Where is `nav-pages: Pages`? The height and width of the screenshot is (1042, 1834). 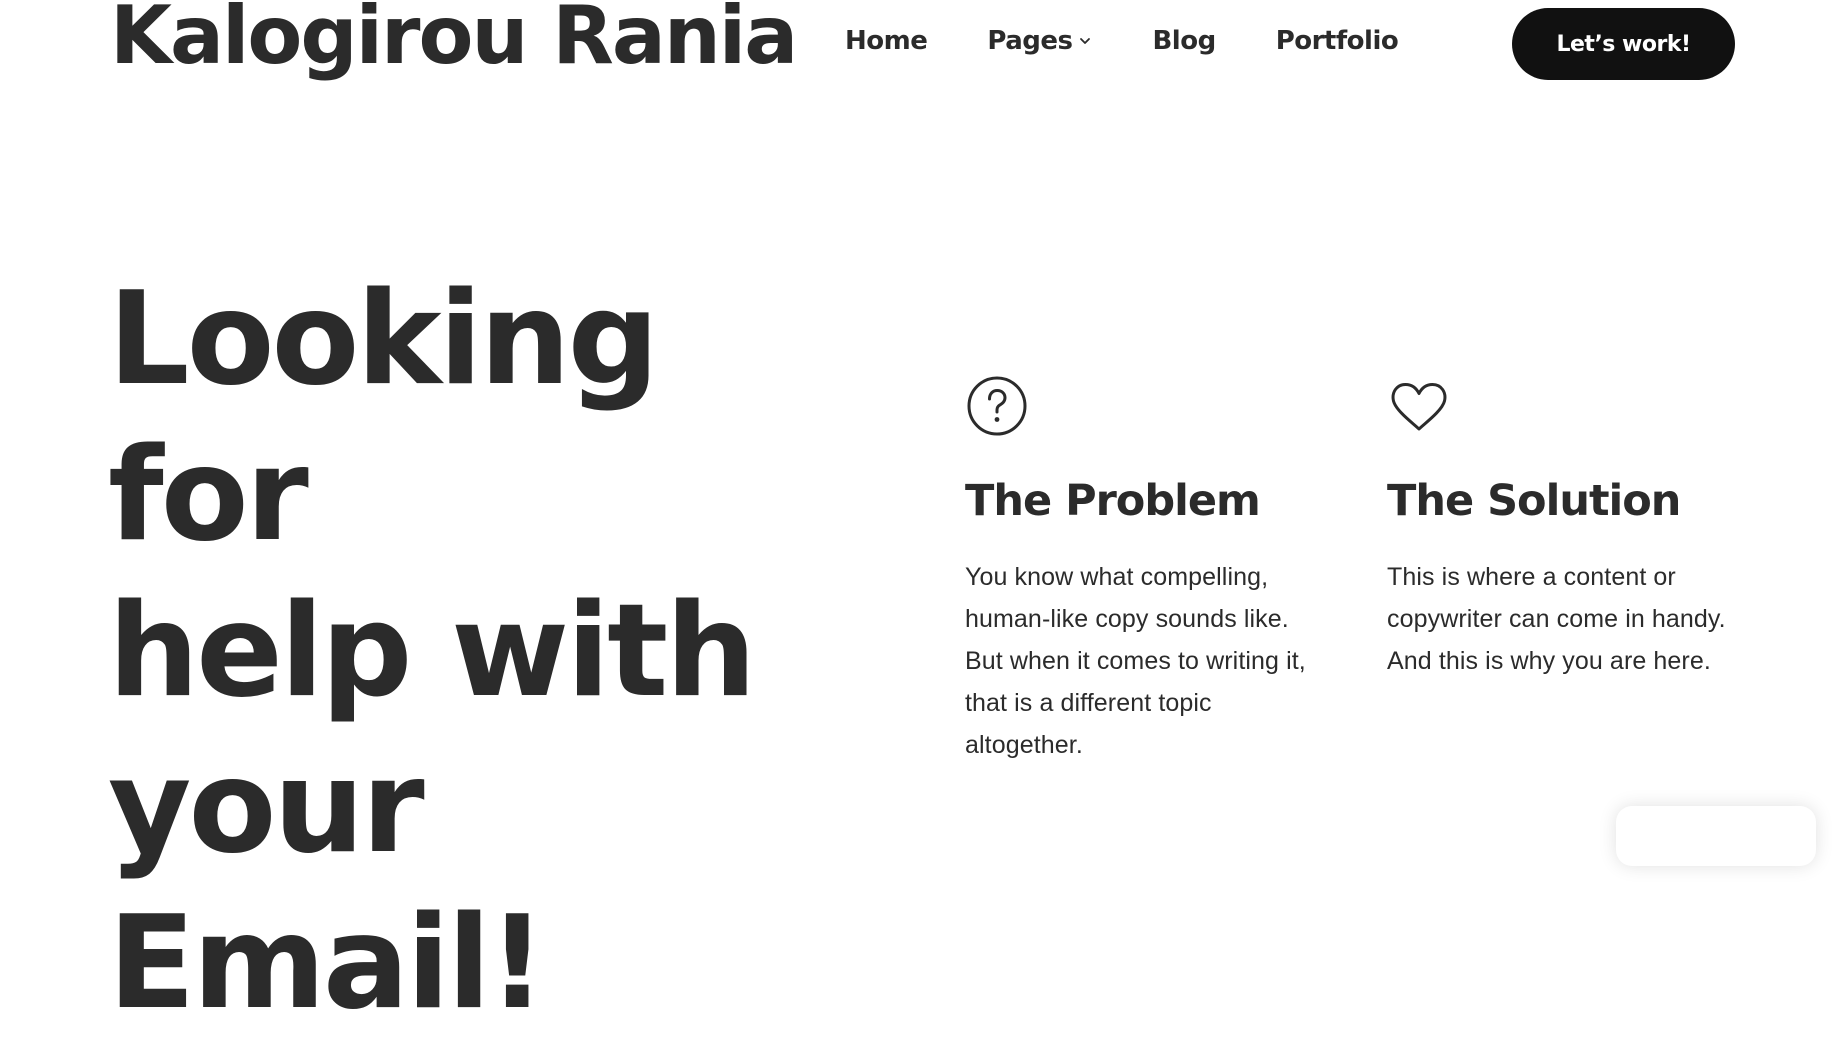 nav-pages: Pages is located at coordinates (1039, 41).